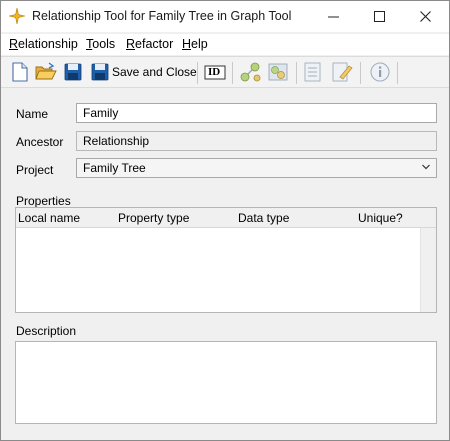  What do you see at coordinates (49, 218) in the screenshot?
I see `column-header-local-name: Local name` at bounding box center [49, 218].